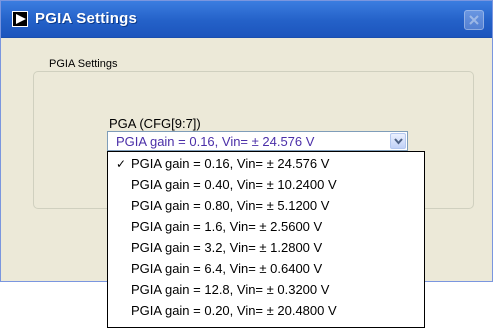 Image resolution: width=495 pixels, height=329 pixels. What do you see at coordinates (266, 184) in the screenshot?
I see `dropdown-option: PGIA gain = 0.40, Vin= ± 10.2400 V` at bounding box center [266, 184].